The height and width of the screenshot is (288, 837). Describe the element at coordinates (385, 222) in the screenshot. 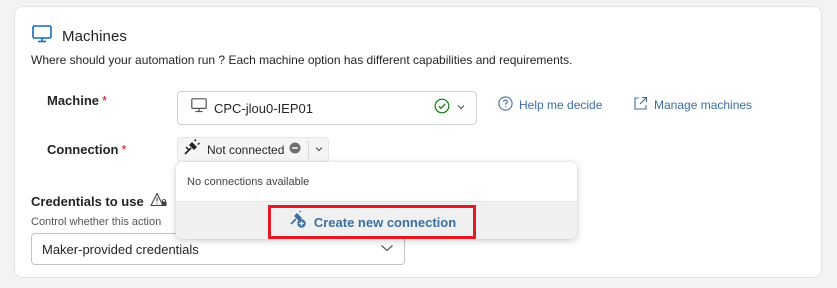

I see `create-new-connection-label: Create new connection` at that location.